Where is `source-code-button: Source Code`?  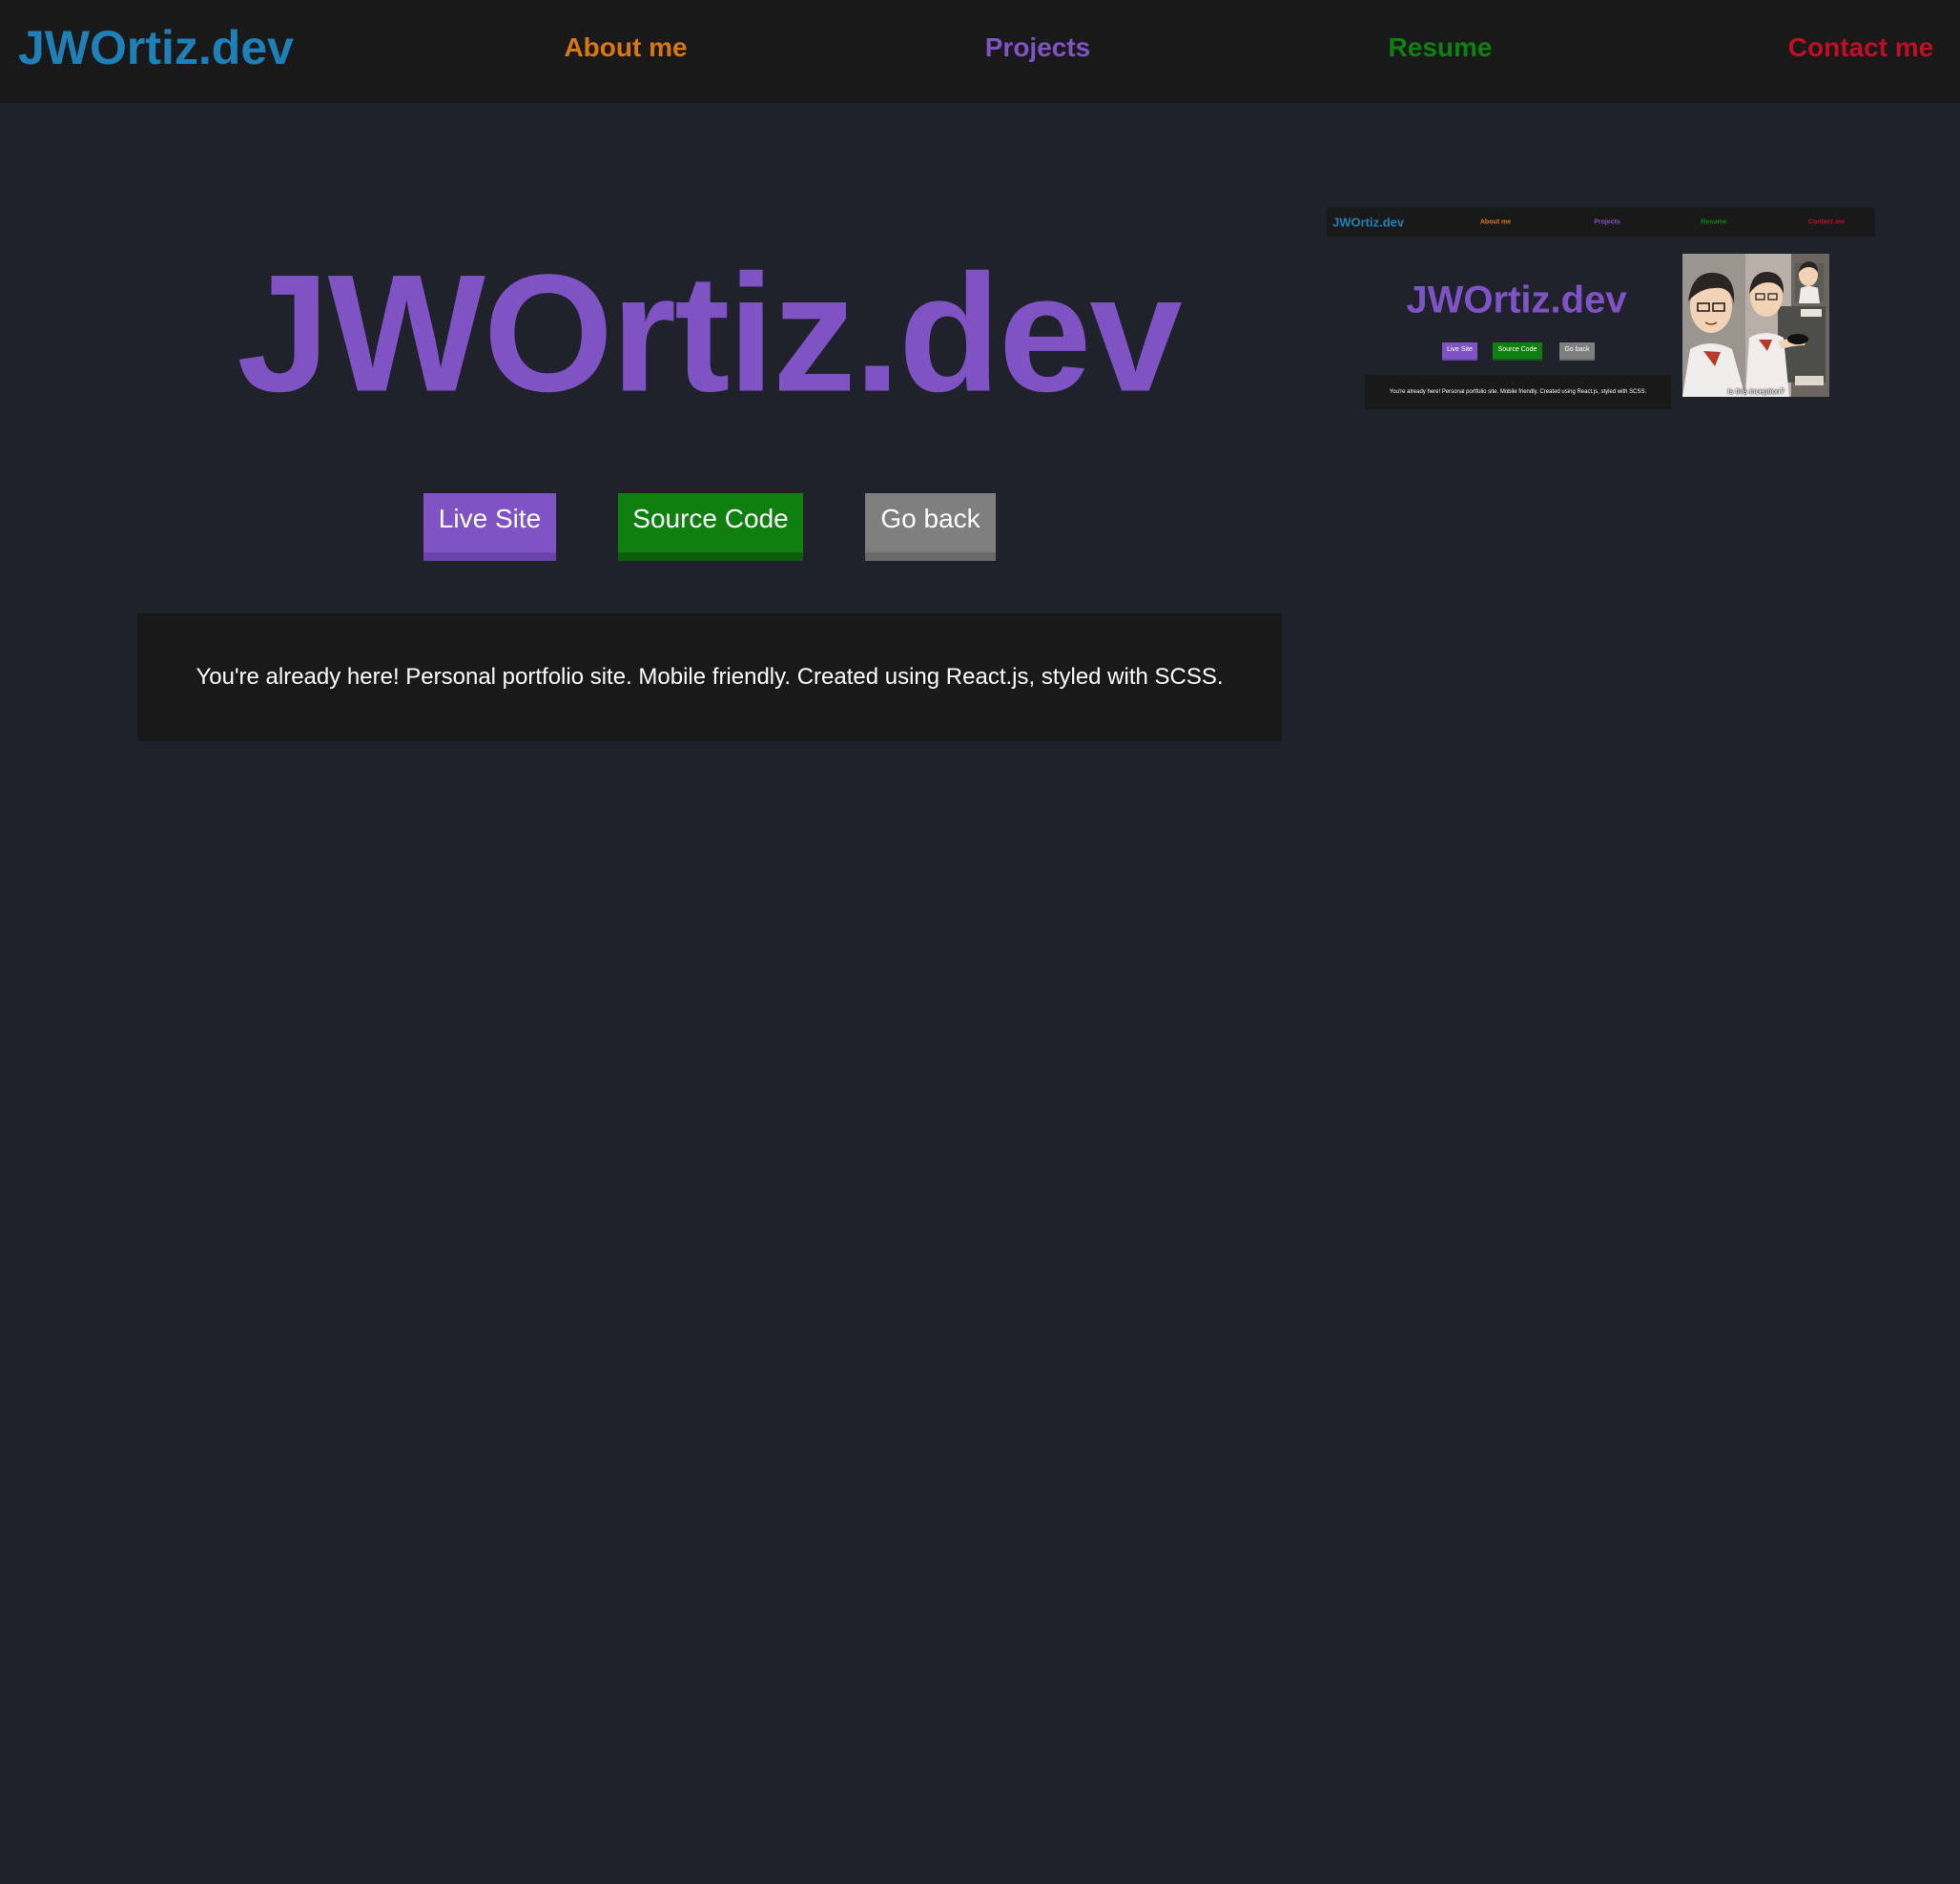
source-code-button: Source Code is located at coordinates (711, 527).